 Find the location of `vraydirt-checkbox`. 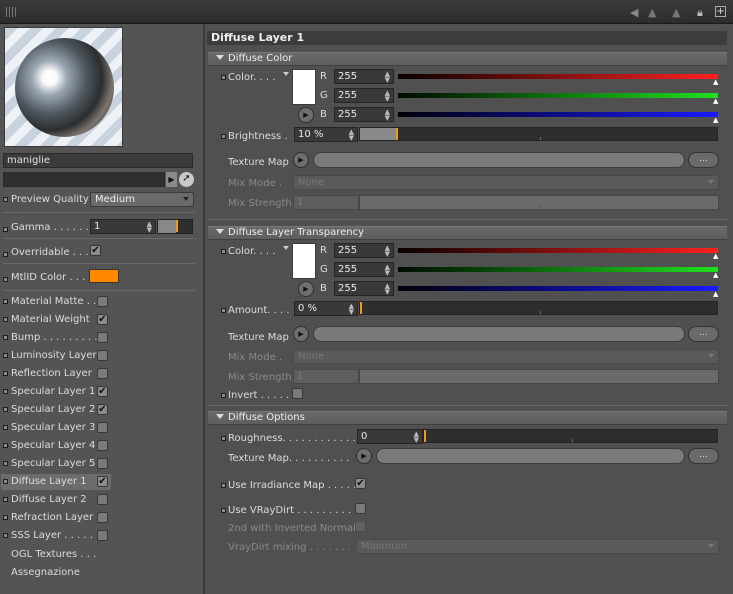

vraydirt-checkbox is located at coordinates (360, 508).